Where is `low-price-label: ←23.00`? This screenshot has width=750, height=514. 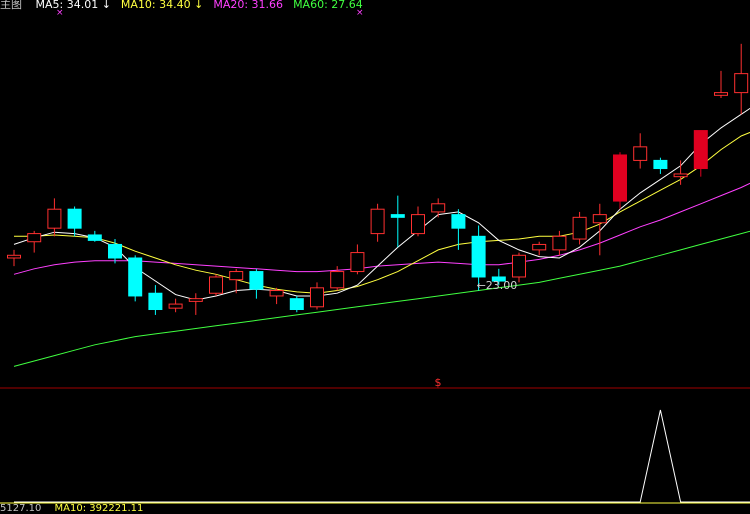
low-price-label: ←23.00 is located at coordinates (497, 285).